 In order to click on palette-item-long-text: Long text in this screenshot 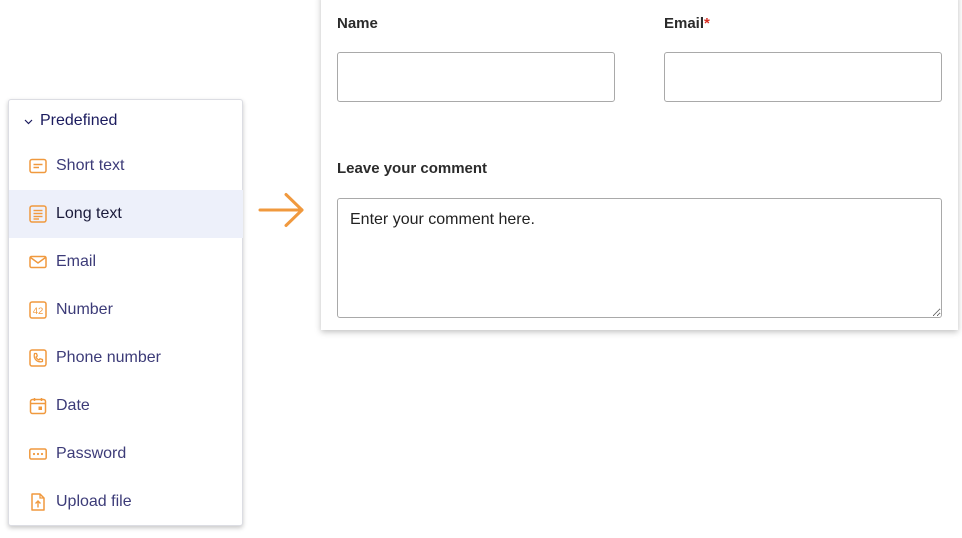, I will do `click(126, 214)`.